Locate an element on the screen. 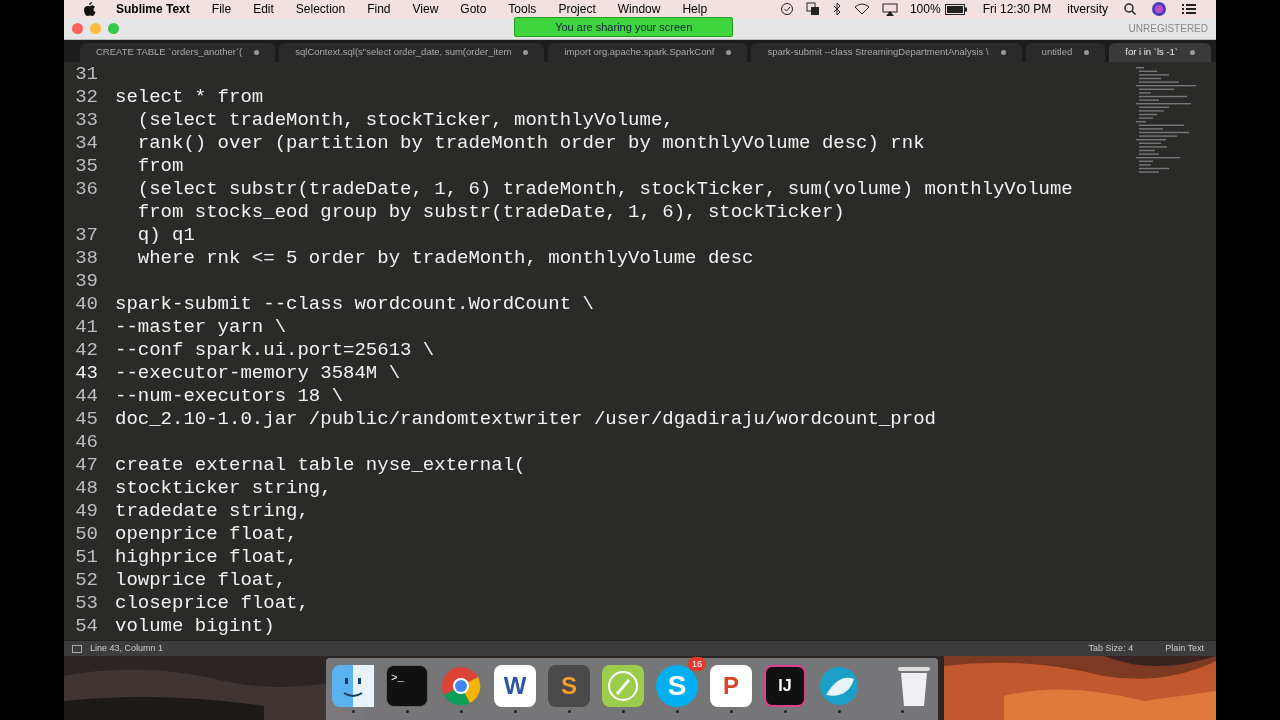 The height and width of the screenshot is (720, 1280). code-line: --conf spark.ui.port=25613 \ is located at coordinates (275, 350).